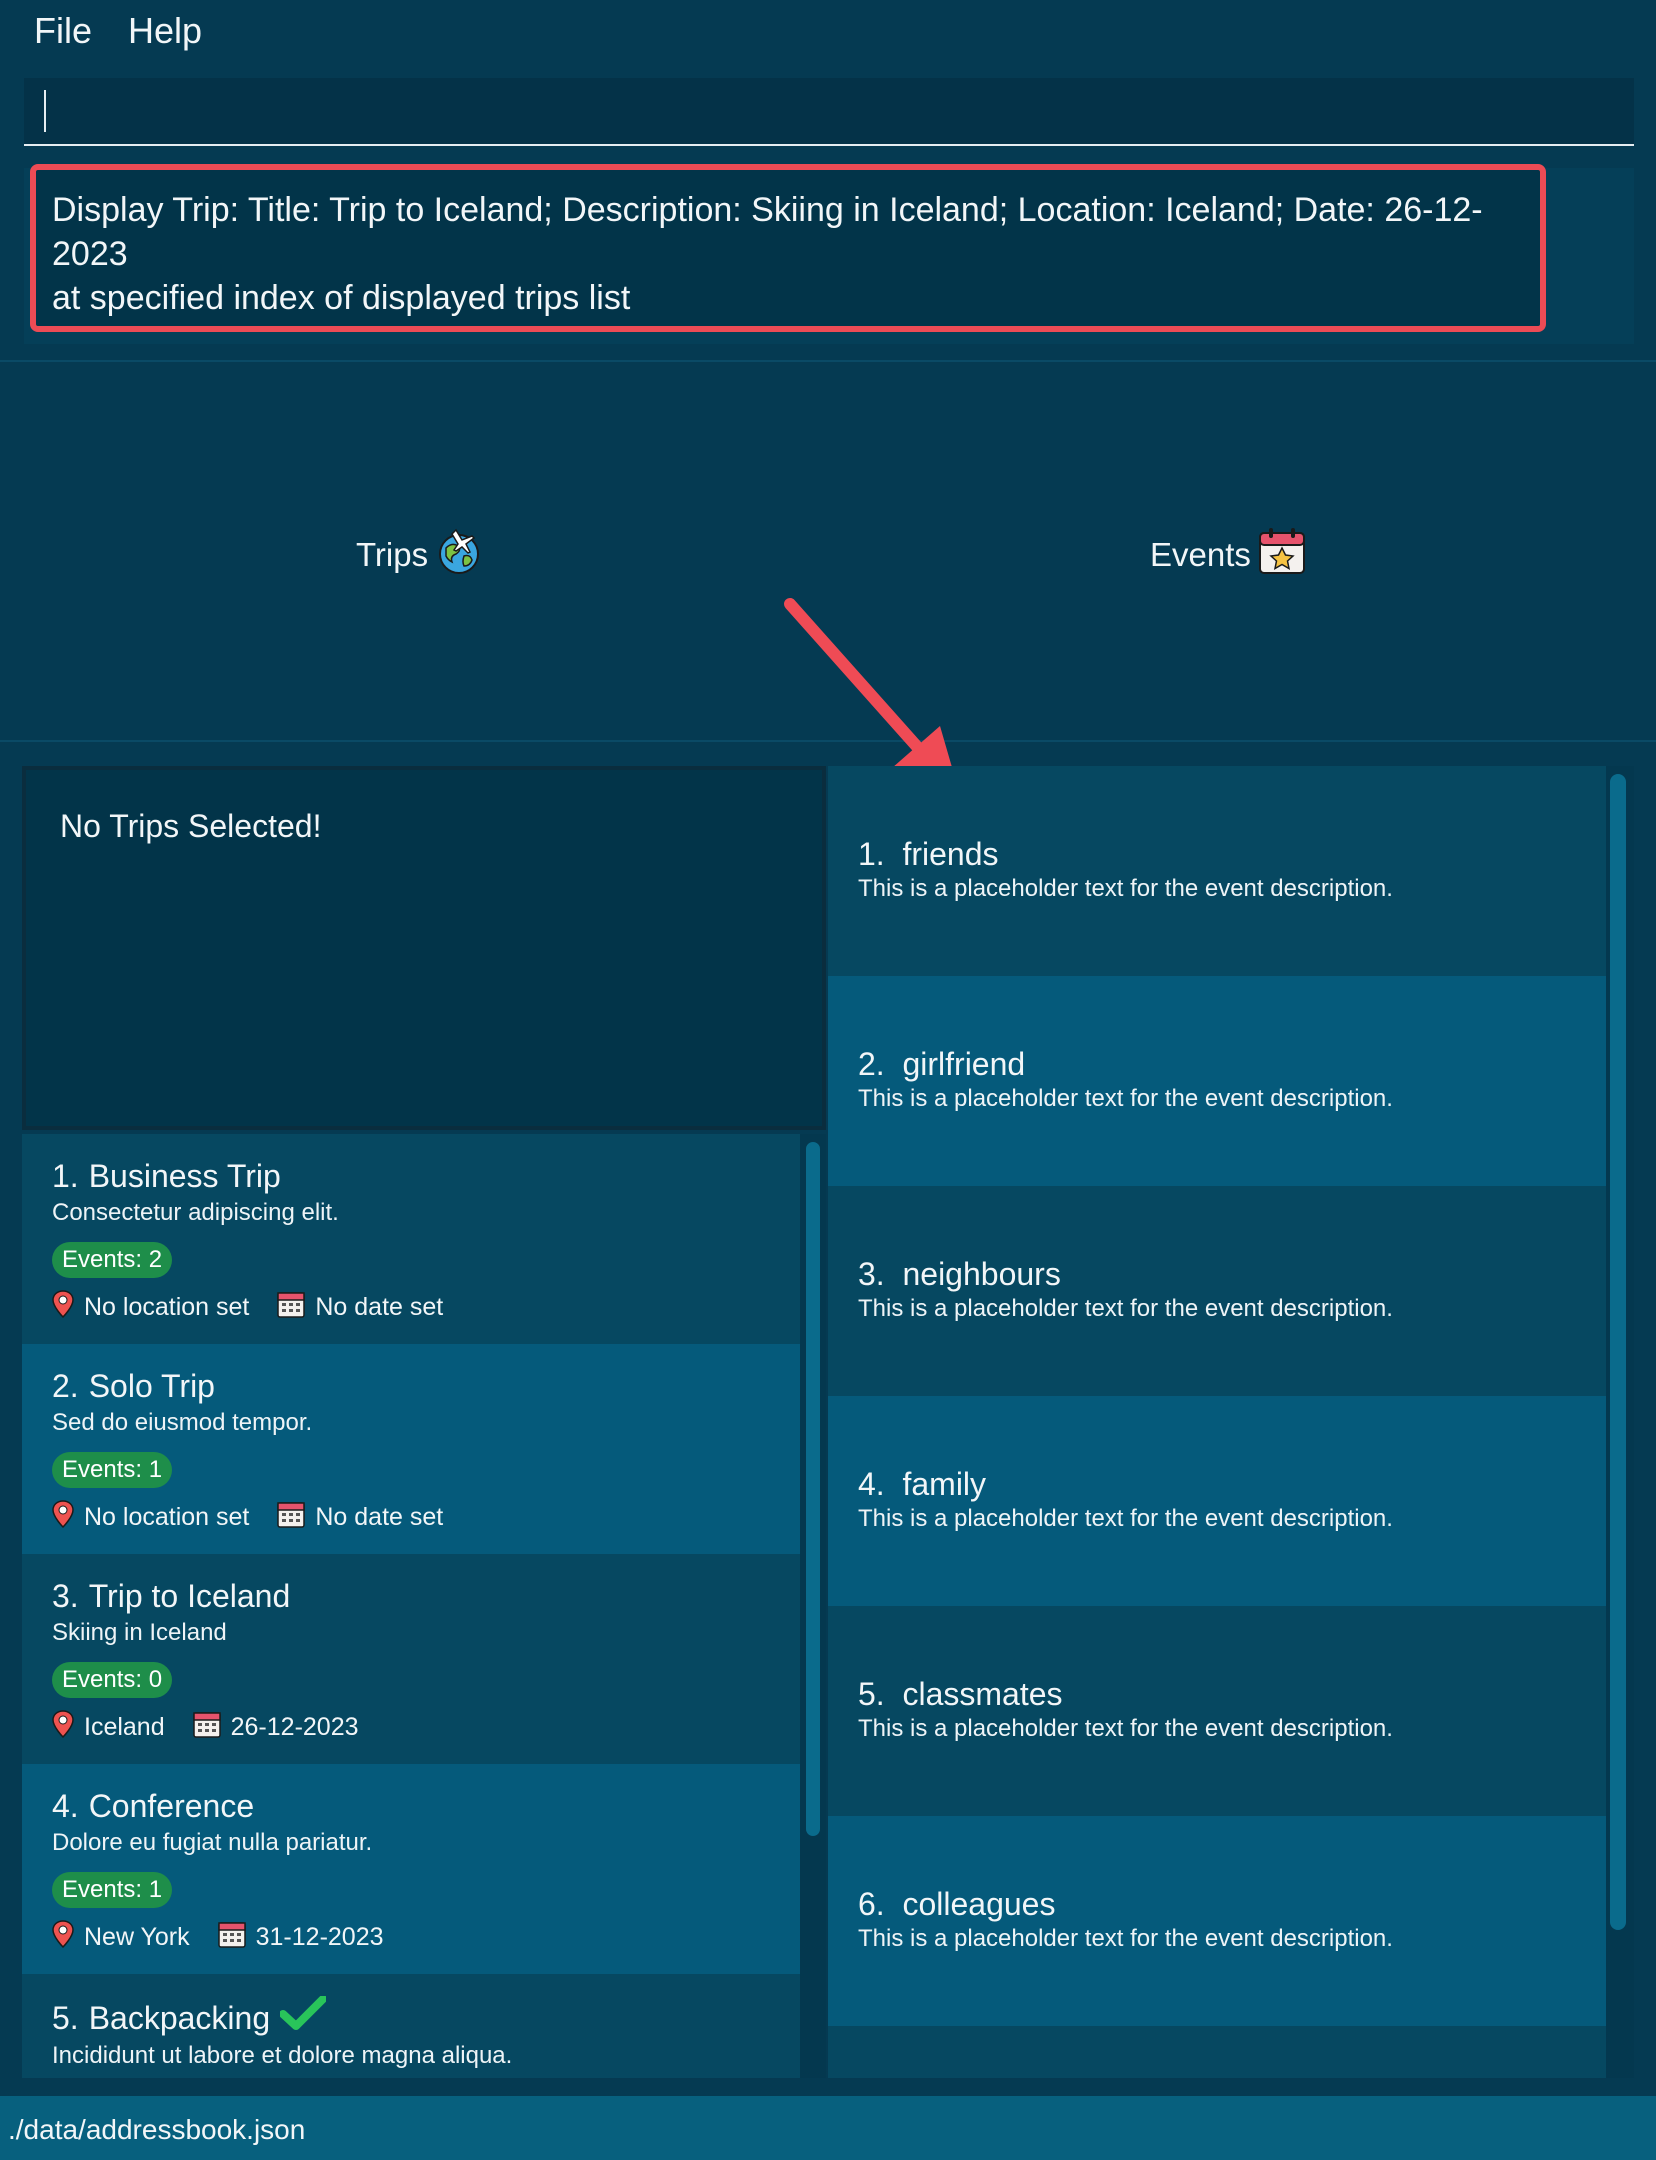  I want to click on trip-index: 5., so click(65, 2017).